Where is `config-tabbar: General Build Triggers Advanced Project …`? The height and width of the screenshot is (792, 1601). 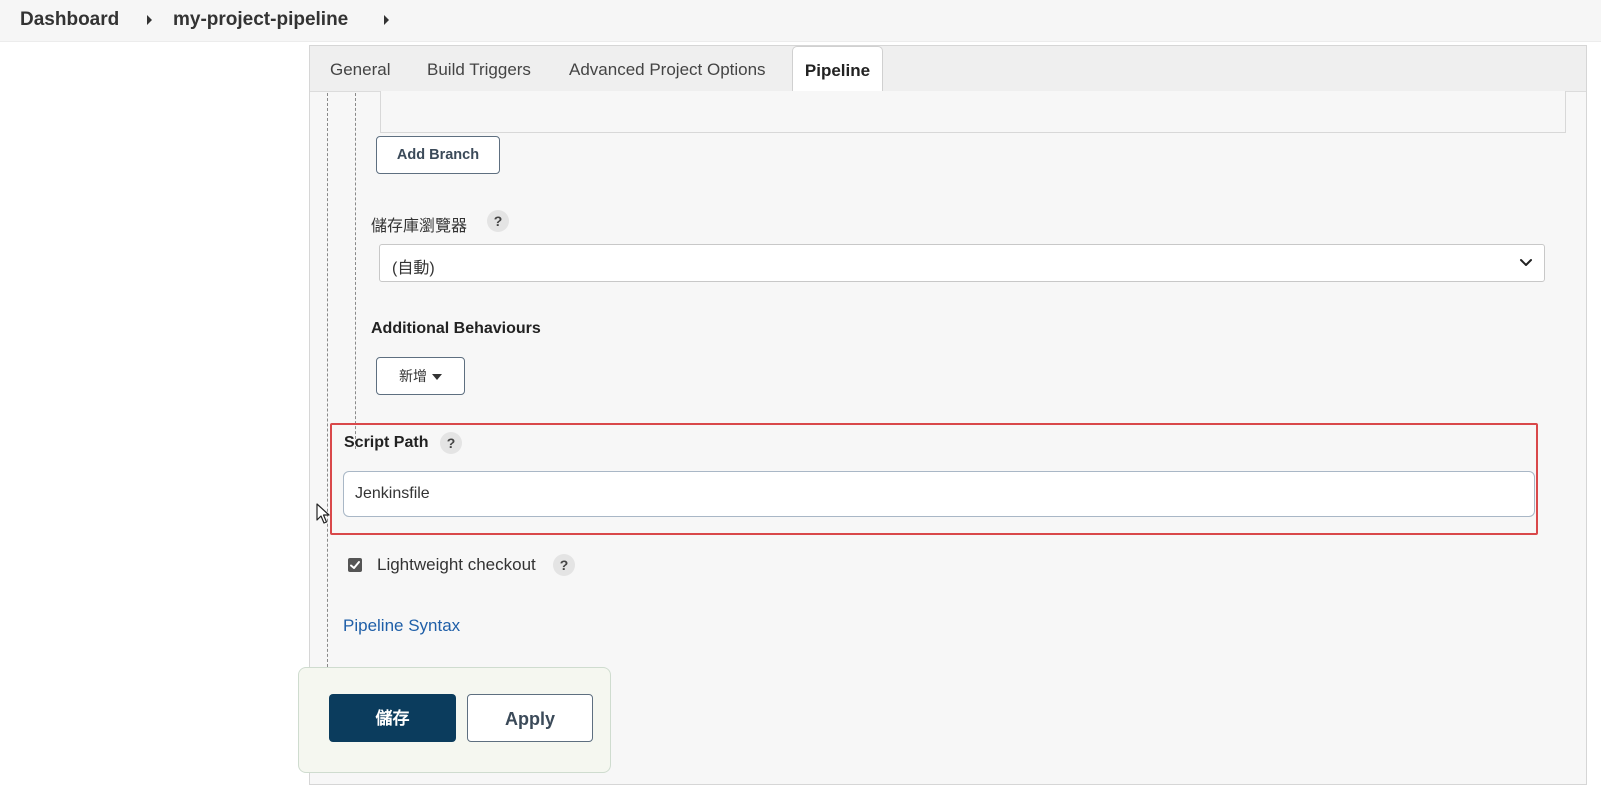 config-tabbar: General Build Triggers Advanced Project … is located at coordinates (948, 69).